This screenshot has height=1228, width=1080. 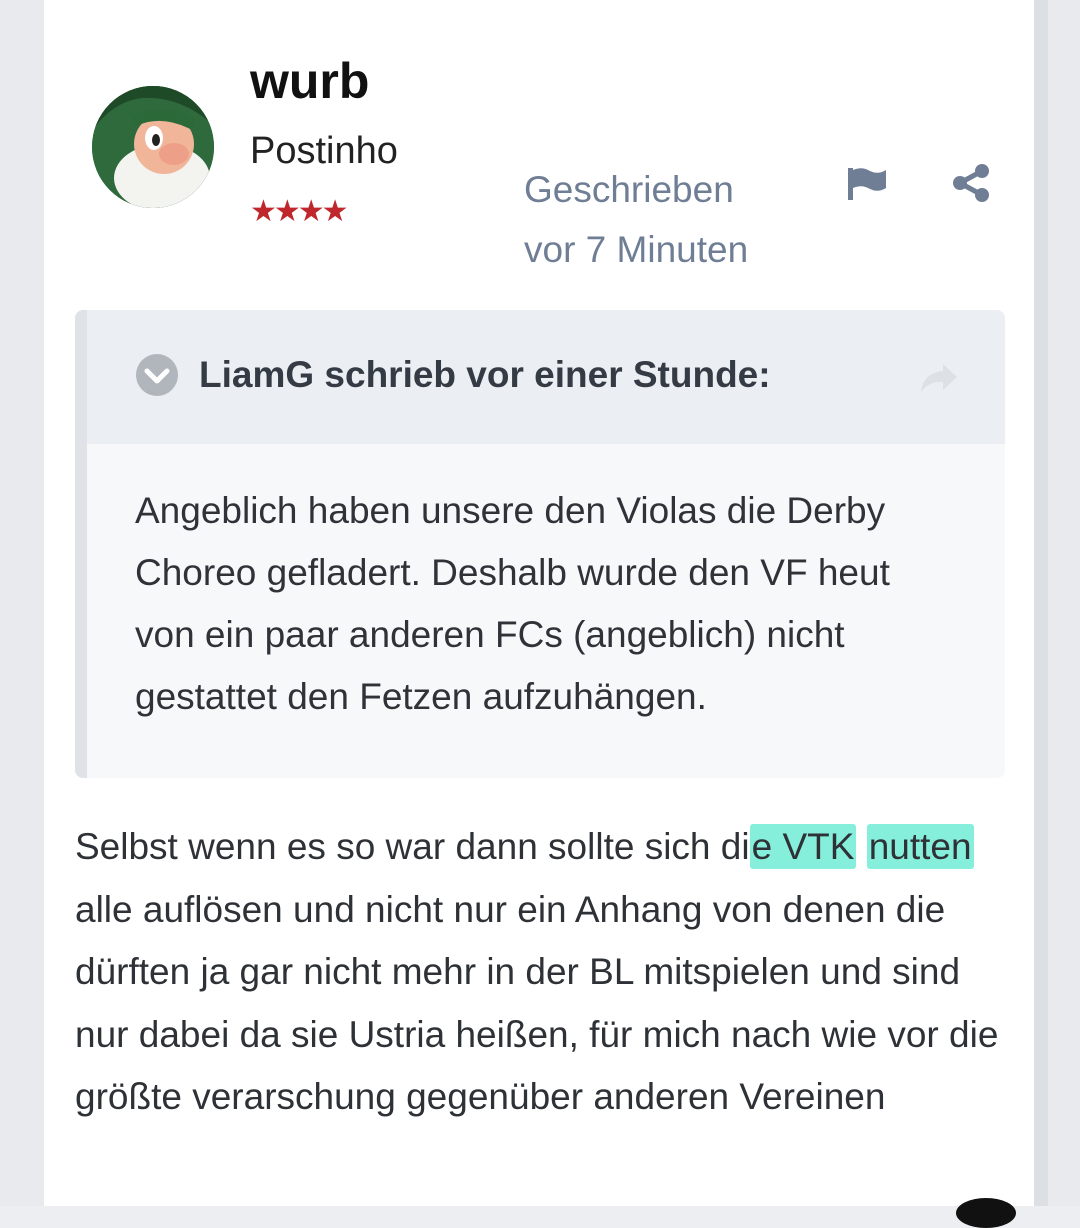 I want to click on share-icon, so click(x=971, y=183).